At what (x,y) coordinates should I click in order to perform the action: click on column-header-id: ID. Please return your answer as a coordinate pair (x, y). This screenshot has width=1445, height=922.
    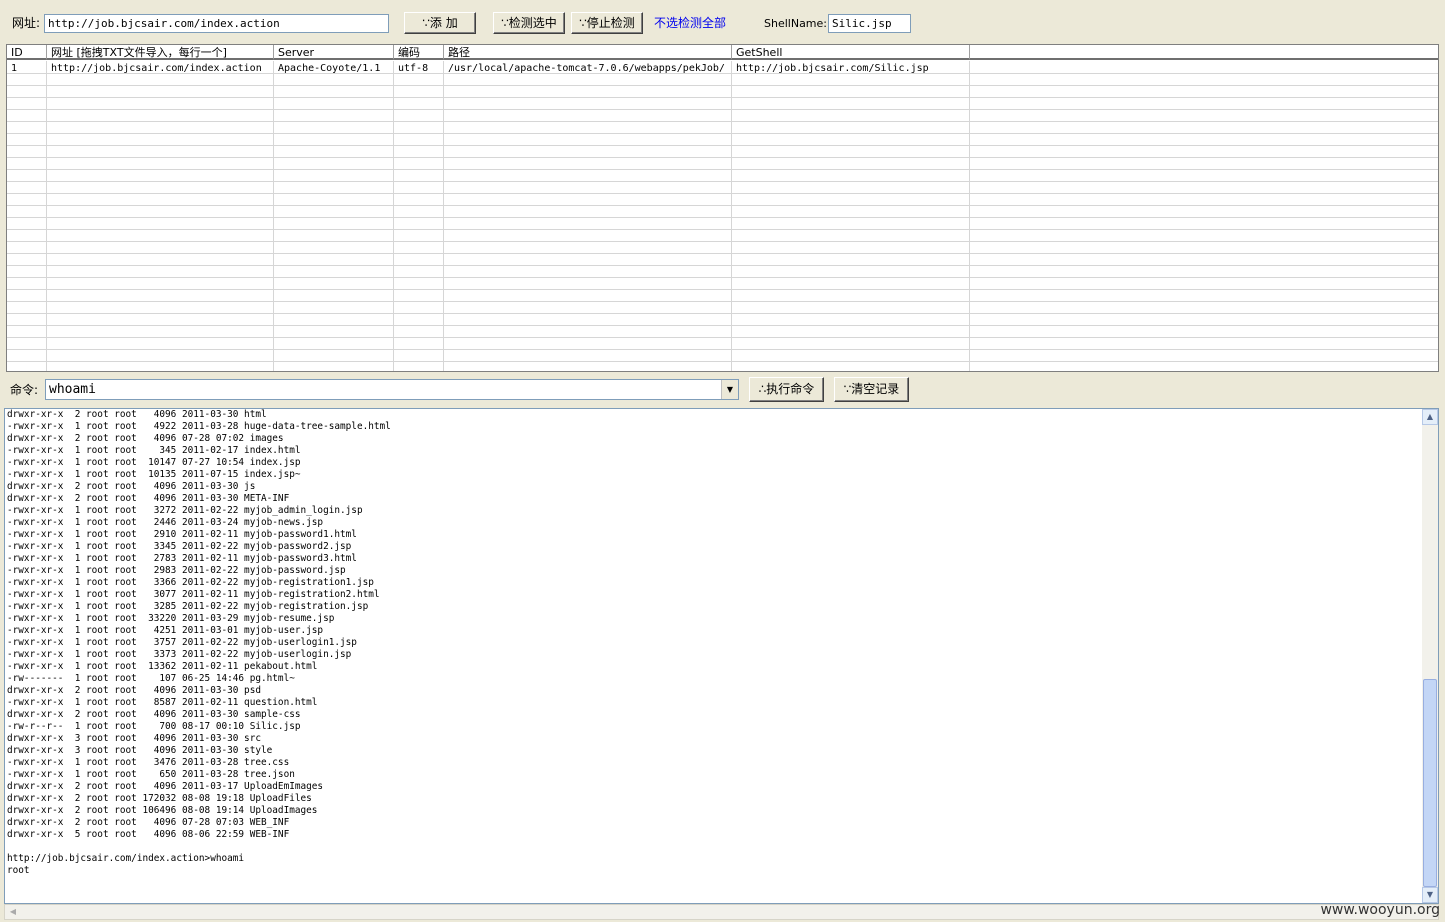
    Looking at the image, I should click on (27, 52).